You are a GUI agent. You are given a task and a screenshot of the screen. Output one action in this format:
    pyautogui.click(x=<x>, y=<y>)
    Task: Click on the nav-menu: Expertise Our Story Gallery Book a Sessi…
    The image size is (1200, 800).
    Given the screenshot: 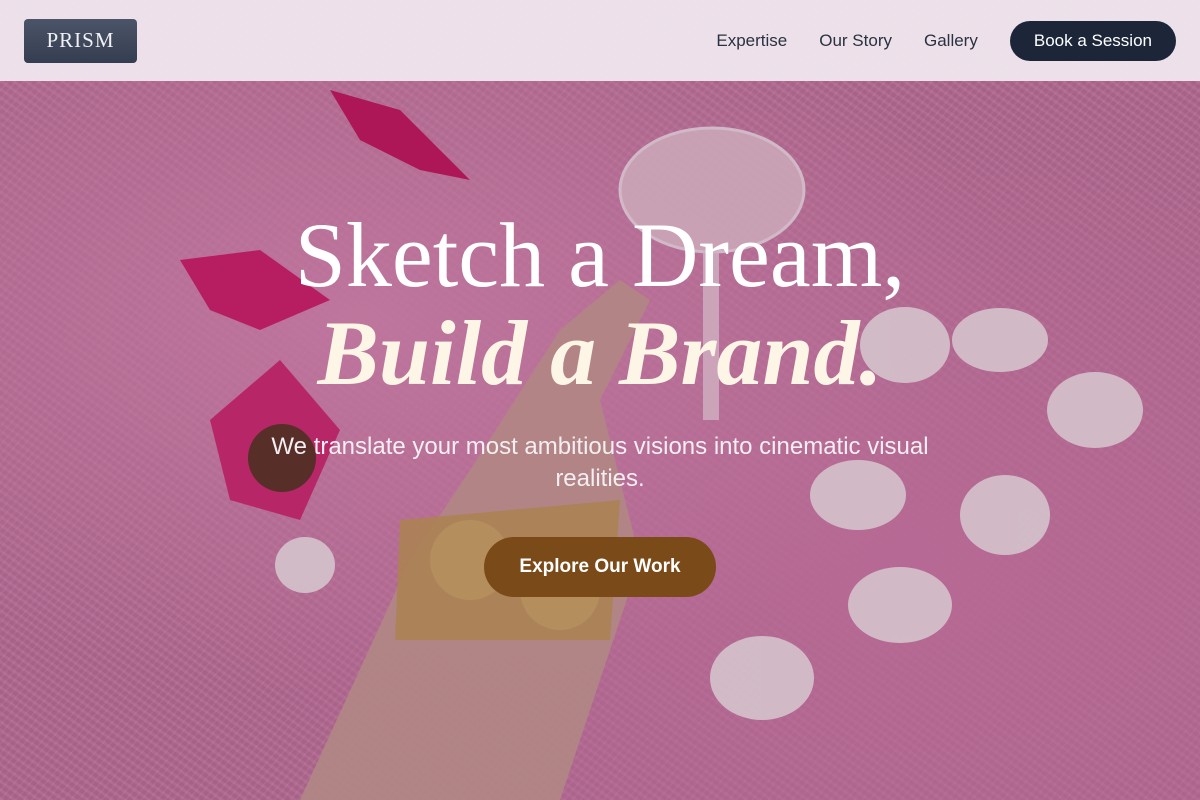 What is the action you would take?
    pyautogui.click(x=946, y=40)
    